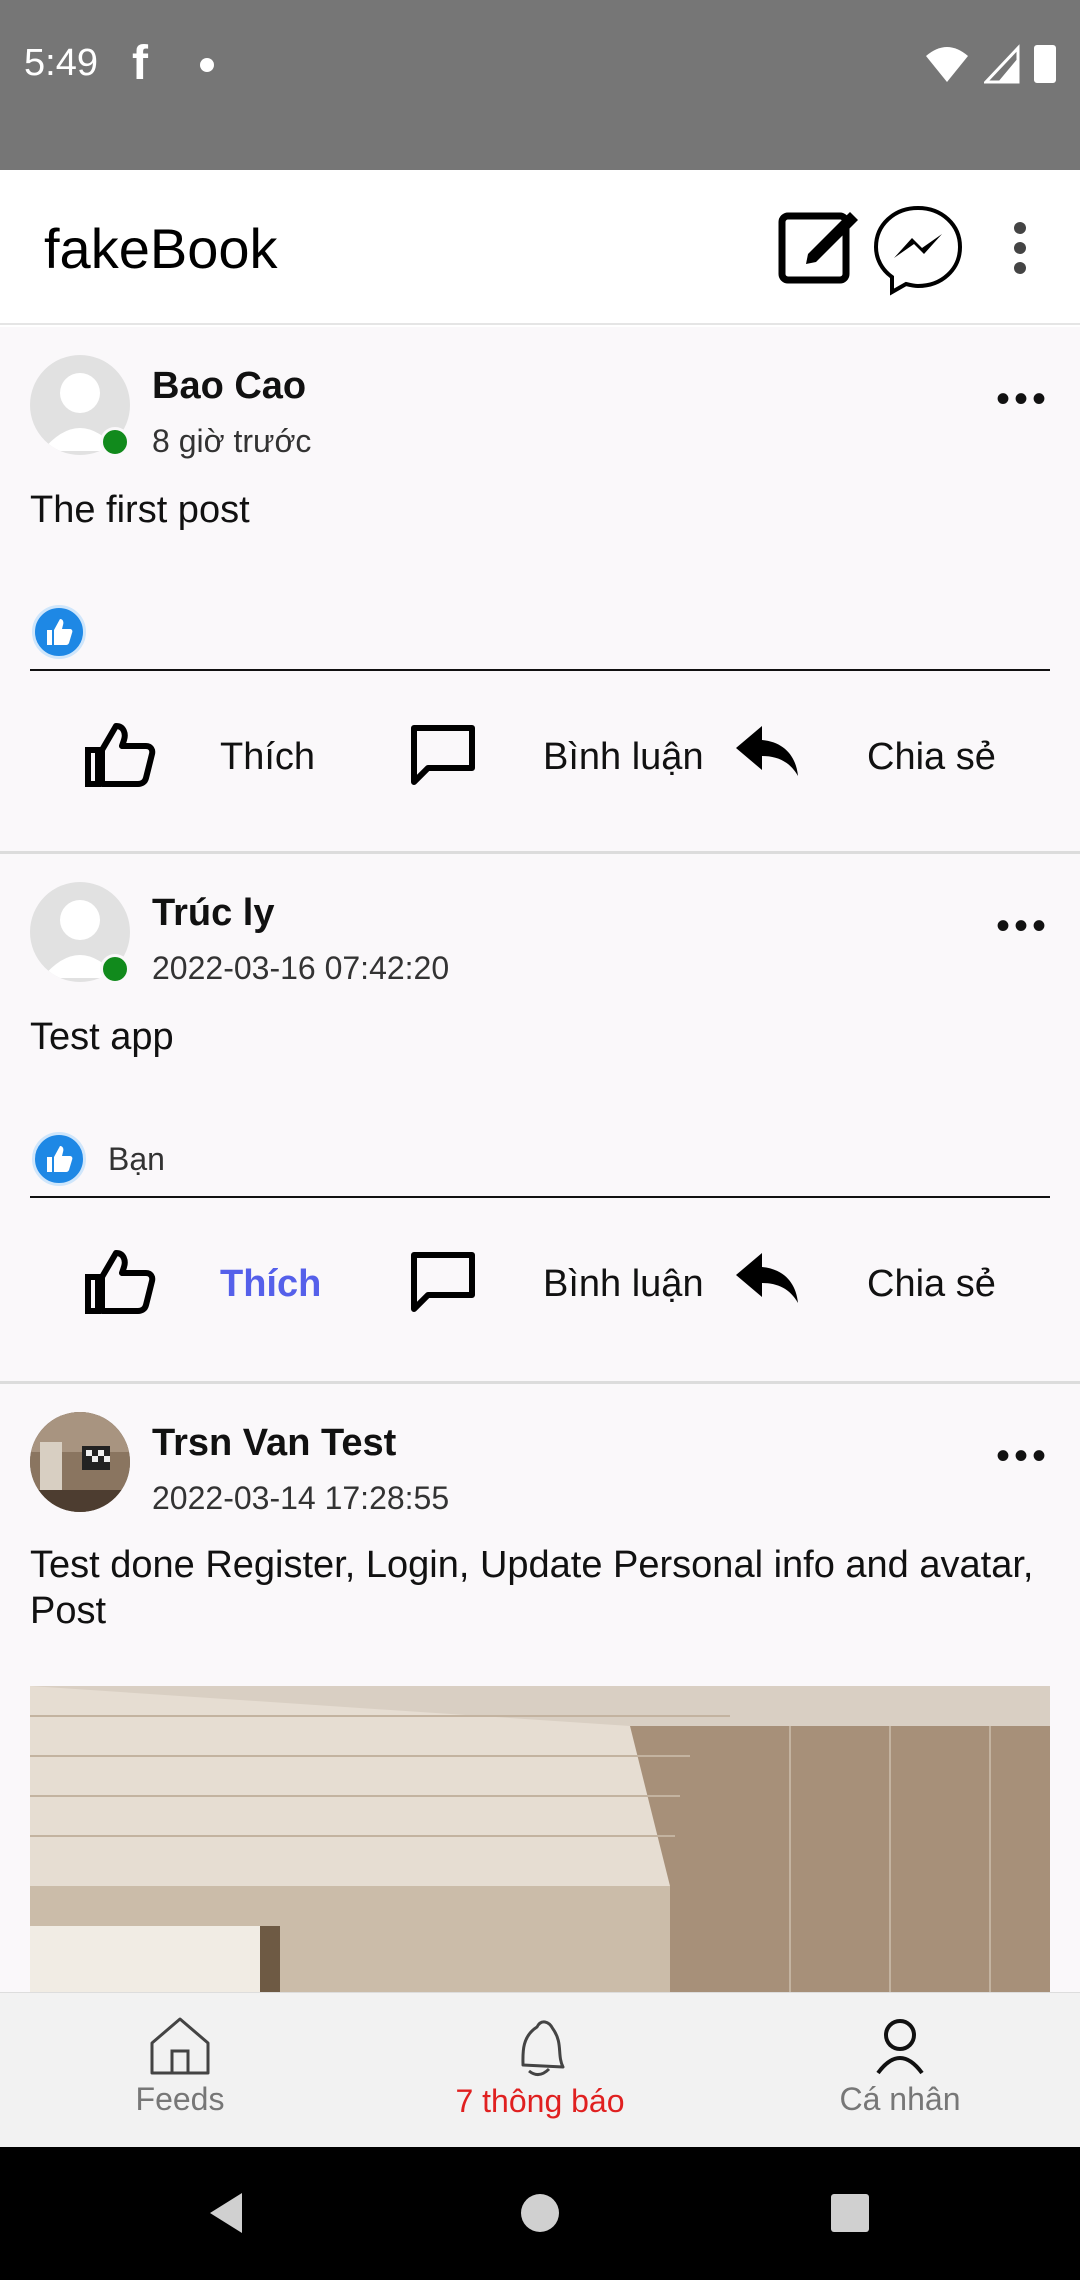 This screenshot has width=1080, height=2280. Describe the element at coordinates (900, 2099) in the screenshot. I see `nav-profile-label: Cá nhân` at that location.